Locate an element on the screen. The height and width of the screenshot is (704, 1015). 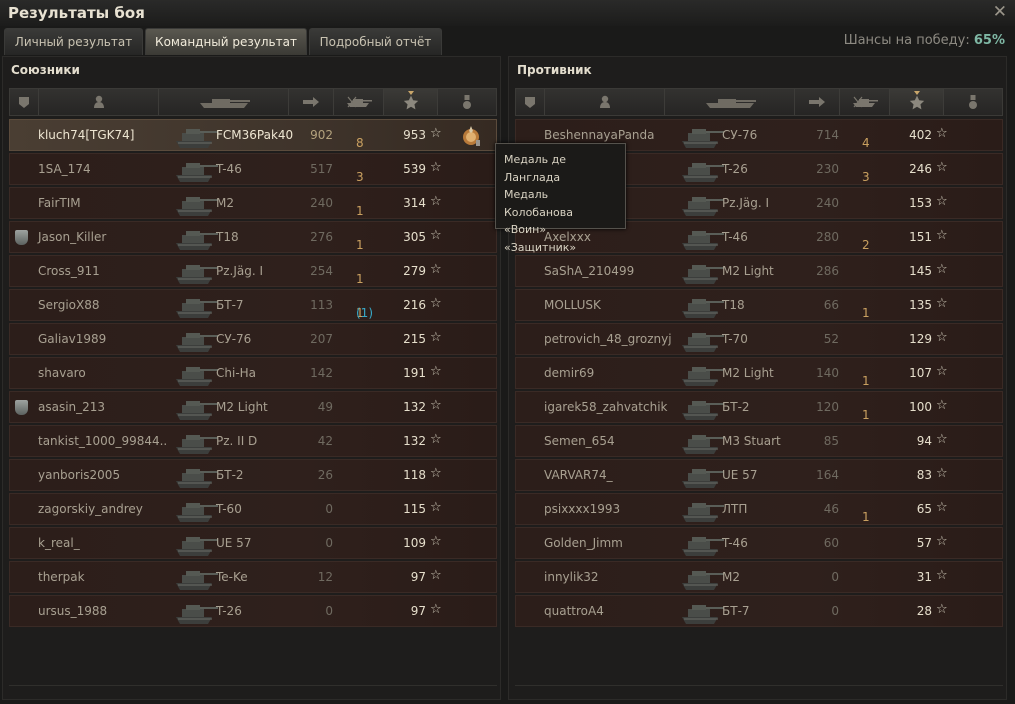
player-row: Jason_Killer T18 276 1 305 ☆ is located at coordinates (253, 237).